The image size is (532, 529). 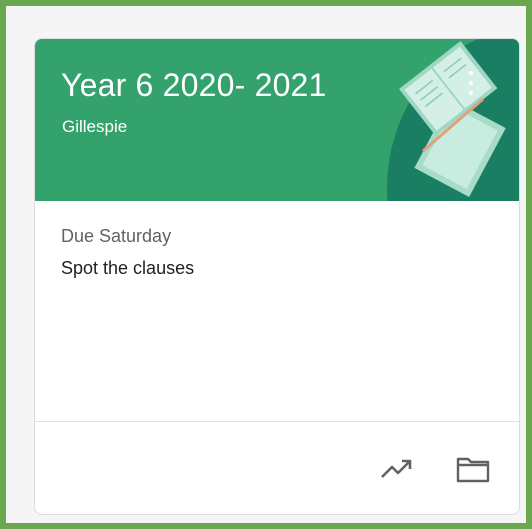 What do you see at coordinates (277, 421) in the screenshot?
I see `footer-divider` at bounding box center [277, 421].